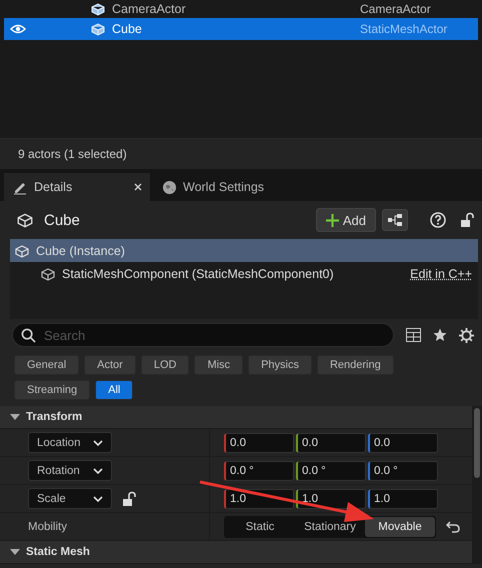 This screenshot has height=568, width=482. Describe the element at coordinates (70, 498) in the screenshot. I see `property-dropdown: Scale` at that location.